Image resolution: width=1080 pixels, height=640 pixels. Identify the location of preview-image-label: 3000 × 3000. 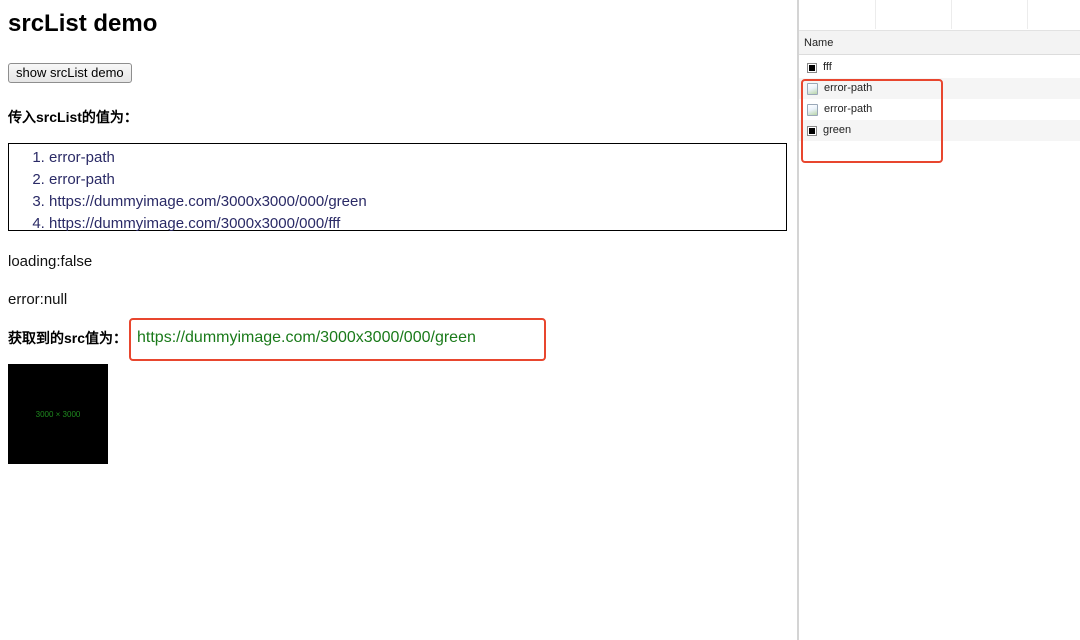
(58, 414).